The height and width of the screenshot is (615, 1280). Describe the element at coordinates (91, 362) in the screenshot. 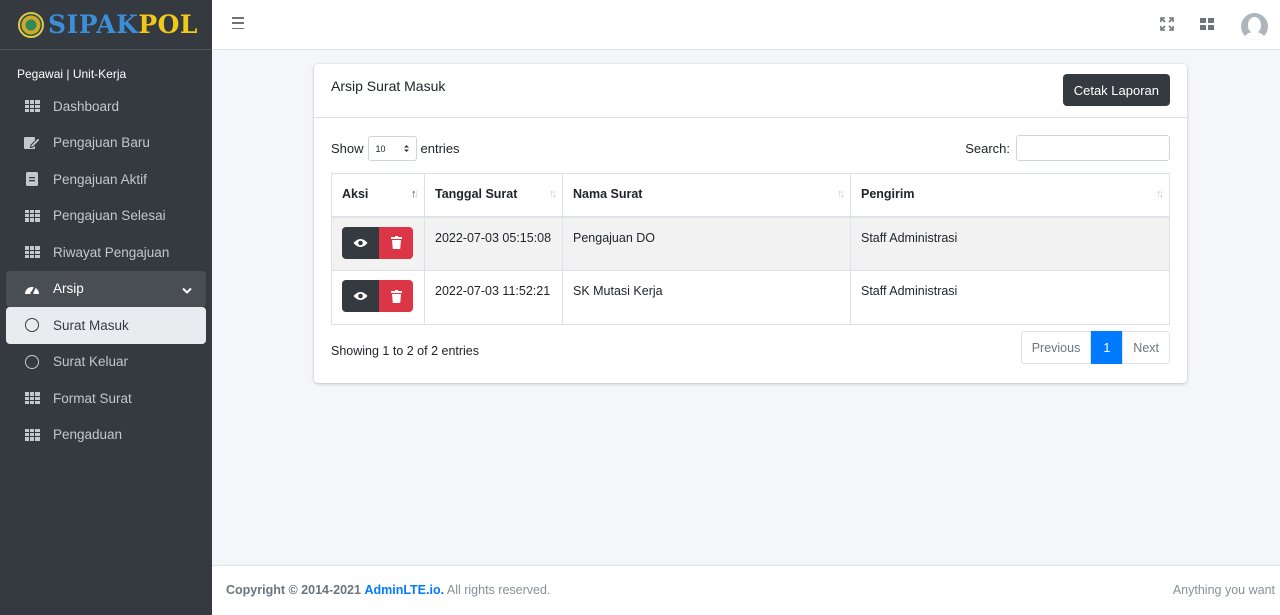

I see `sidebar-item-label: Surat Keluar` at that location.